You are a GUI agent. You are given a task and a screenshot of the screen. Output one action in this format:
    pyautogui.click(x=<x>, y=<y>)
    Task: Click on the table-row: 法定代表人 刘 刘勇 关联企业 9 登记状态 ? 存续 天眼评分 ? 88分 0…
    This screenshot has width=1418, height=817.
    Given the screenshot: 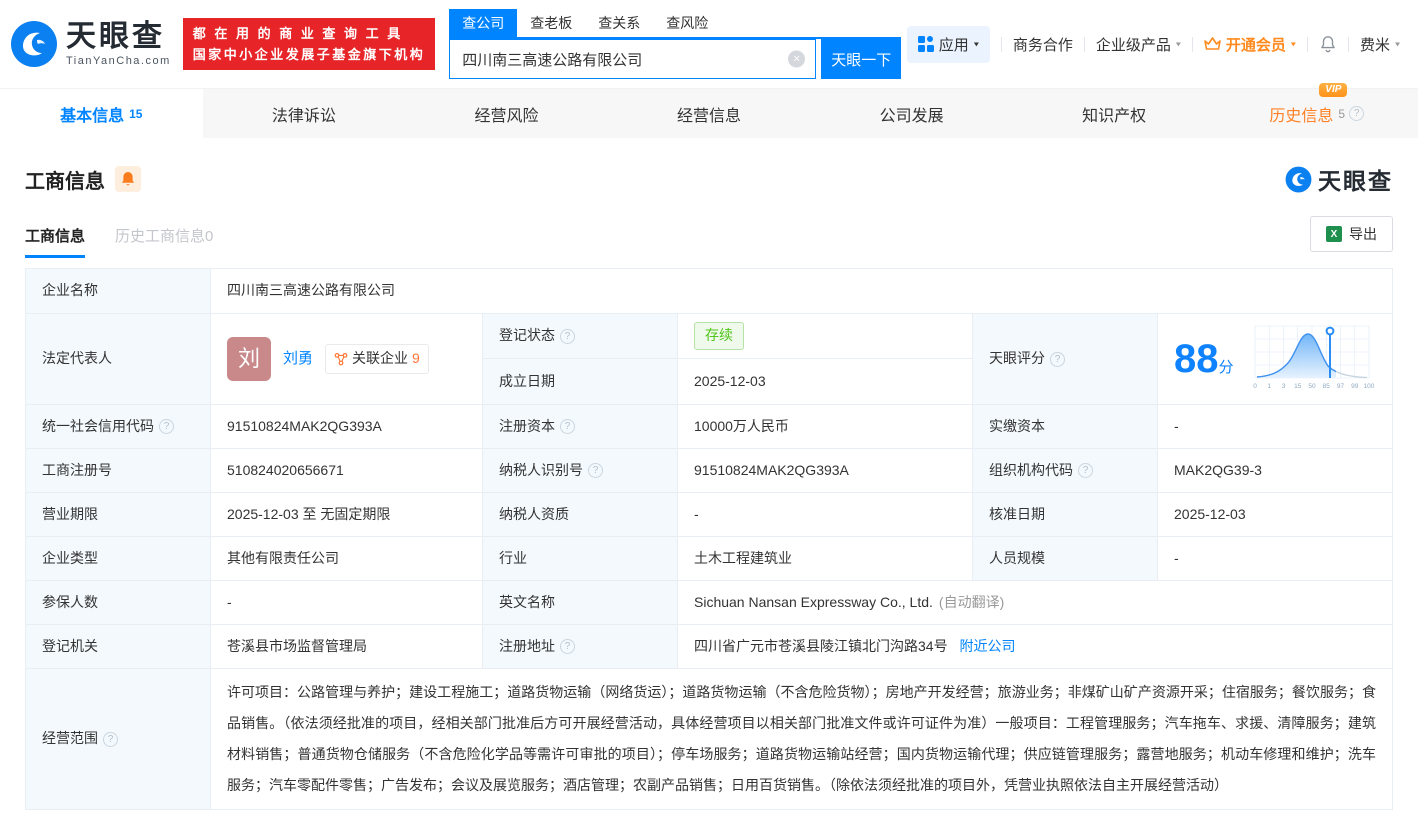 What is the action you would take?
    pyautogui.click(x=709, y=358)
    